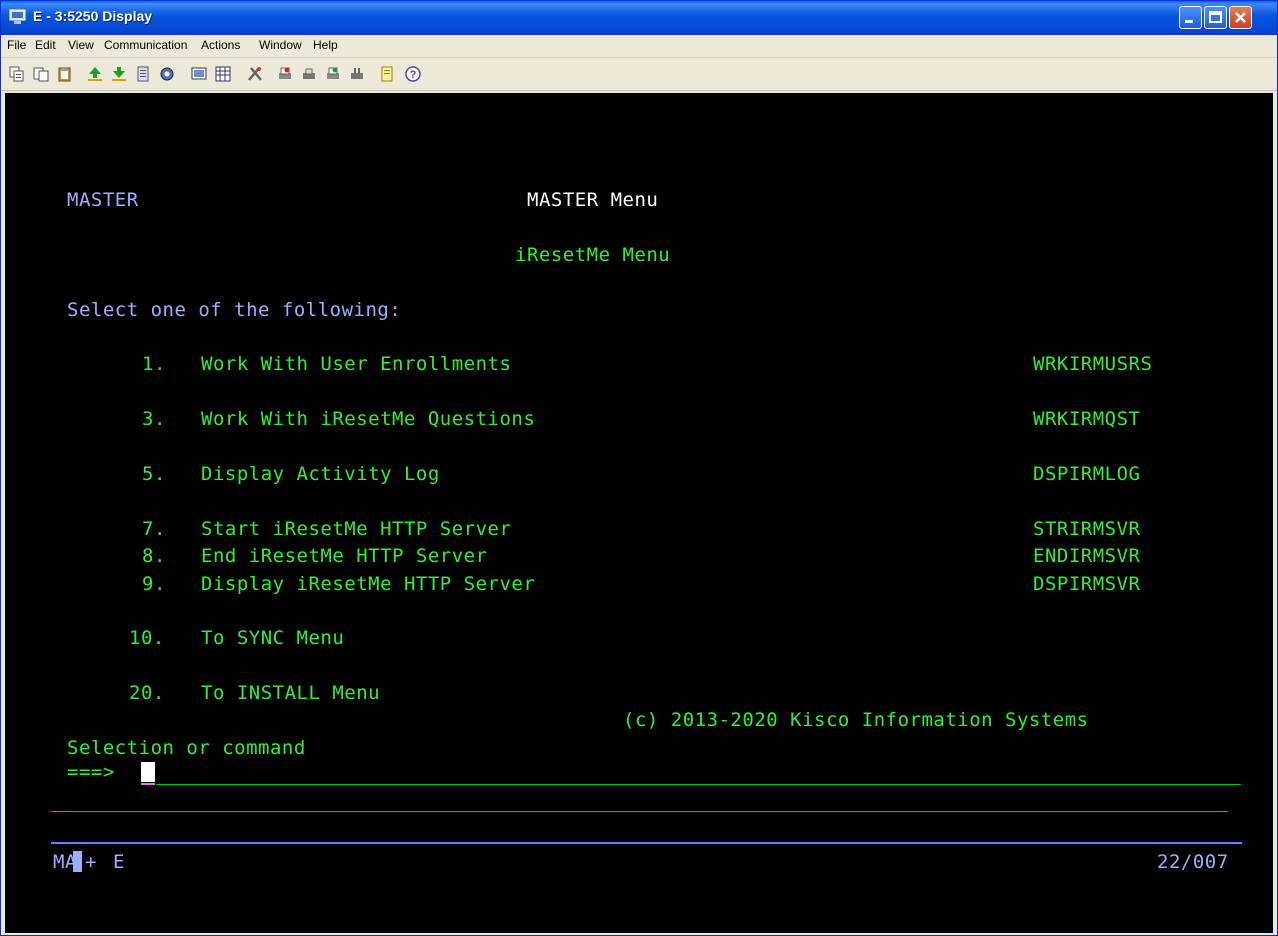  I want to click on system-name: MASTER, so click(103, 200).